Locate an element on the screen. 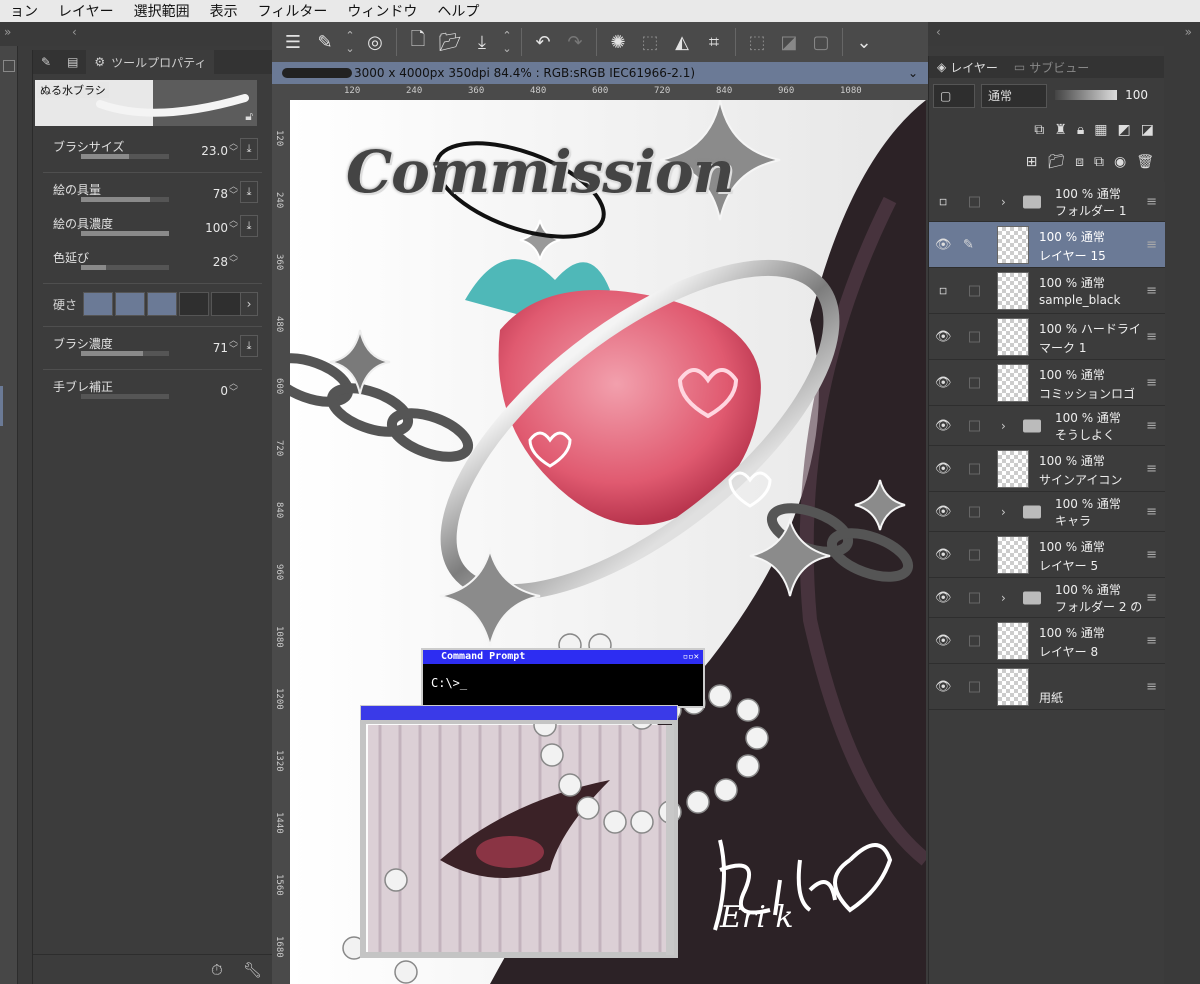  new-raster-layer-icon: ⊞ is located at coordinates (1032, 162).